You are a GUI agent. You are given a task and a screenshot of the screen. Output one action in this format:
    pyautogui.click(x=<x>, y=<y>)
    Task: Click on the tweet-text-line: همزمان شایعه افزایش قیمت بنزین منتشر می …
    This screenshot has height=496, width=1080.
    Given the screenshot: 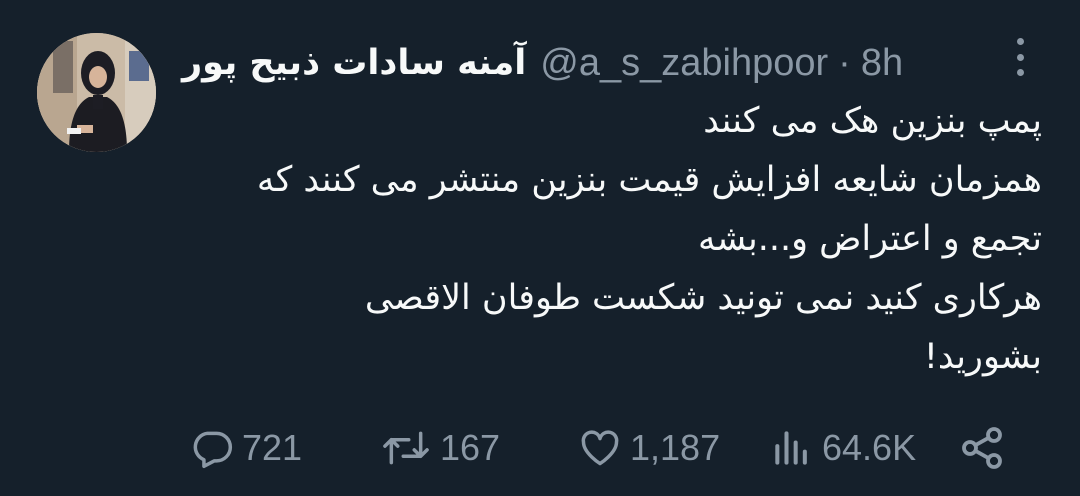 What is the action you would take?
    pyautogui.click(x=649, y=180)
    